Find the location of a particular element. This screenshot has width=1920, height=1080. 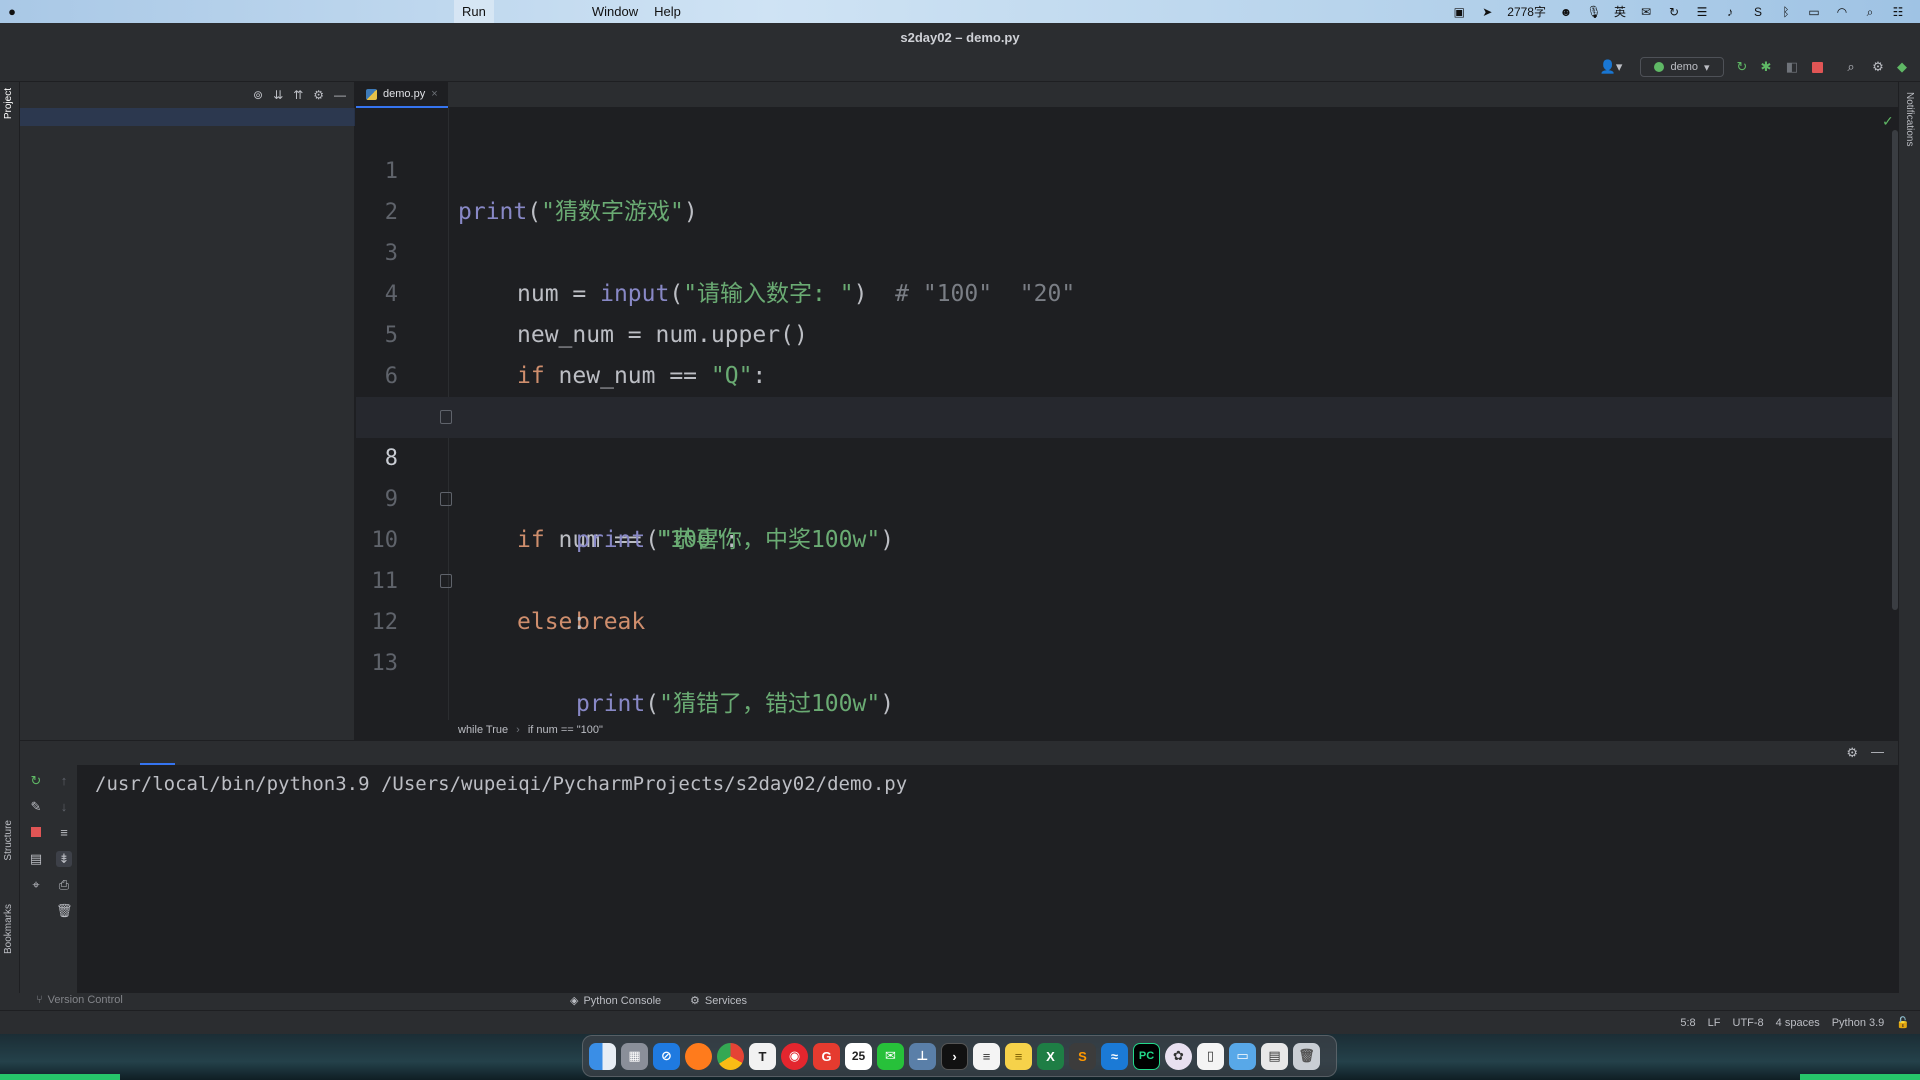

hide-run-panel-icon: — is located at coordinates (1877, 751).